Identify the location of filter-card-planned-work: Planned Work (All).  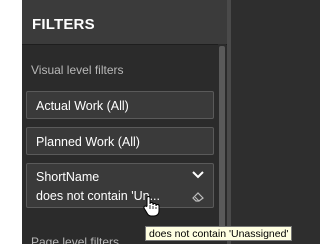
(120, 141).